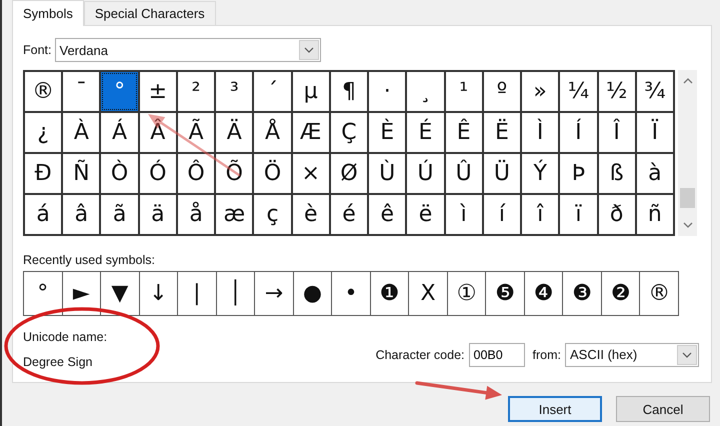  I want to click on symbol-cell: È, so click(387, 132).